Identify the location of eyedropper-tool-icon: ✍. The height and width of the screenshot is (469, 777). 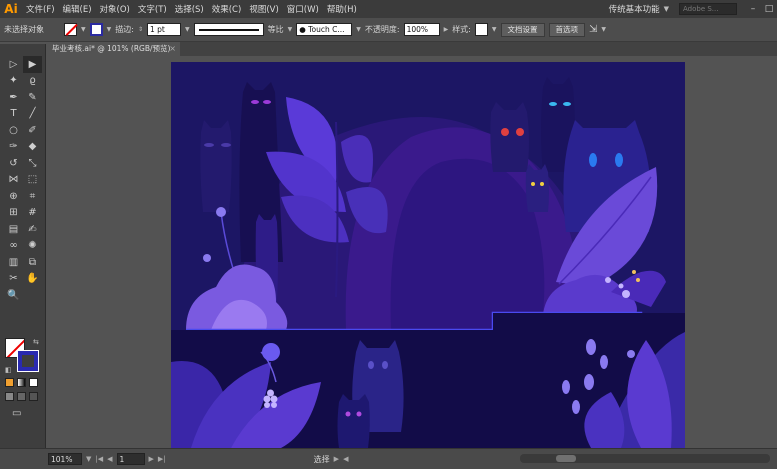
(32, 229).